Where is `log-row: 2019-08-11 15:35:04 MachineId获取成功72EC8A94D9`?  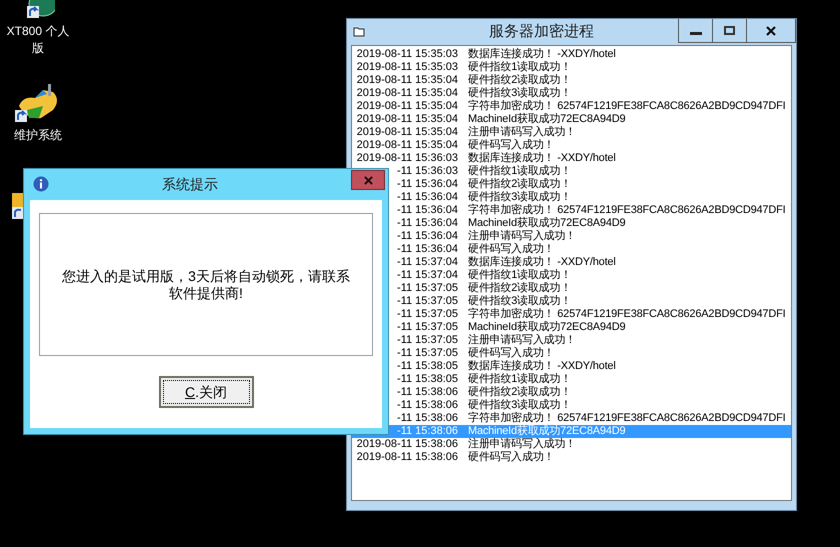 log-row: 2019-08-11 15:35:04 MachineId获取成功72EC8A94D9 is located at coordinates (571, 119).